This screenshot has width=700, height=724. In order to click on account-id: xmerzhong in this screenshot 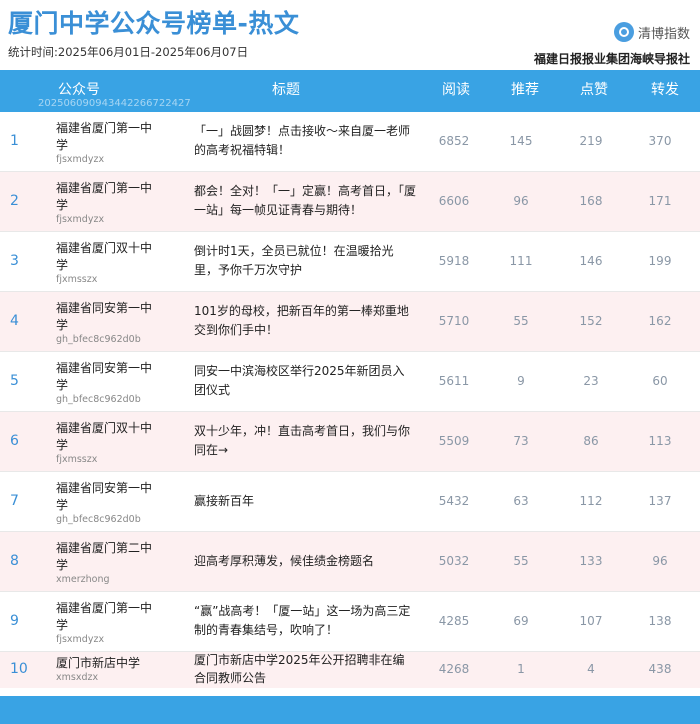, I will do `click(83, 579)`.